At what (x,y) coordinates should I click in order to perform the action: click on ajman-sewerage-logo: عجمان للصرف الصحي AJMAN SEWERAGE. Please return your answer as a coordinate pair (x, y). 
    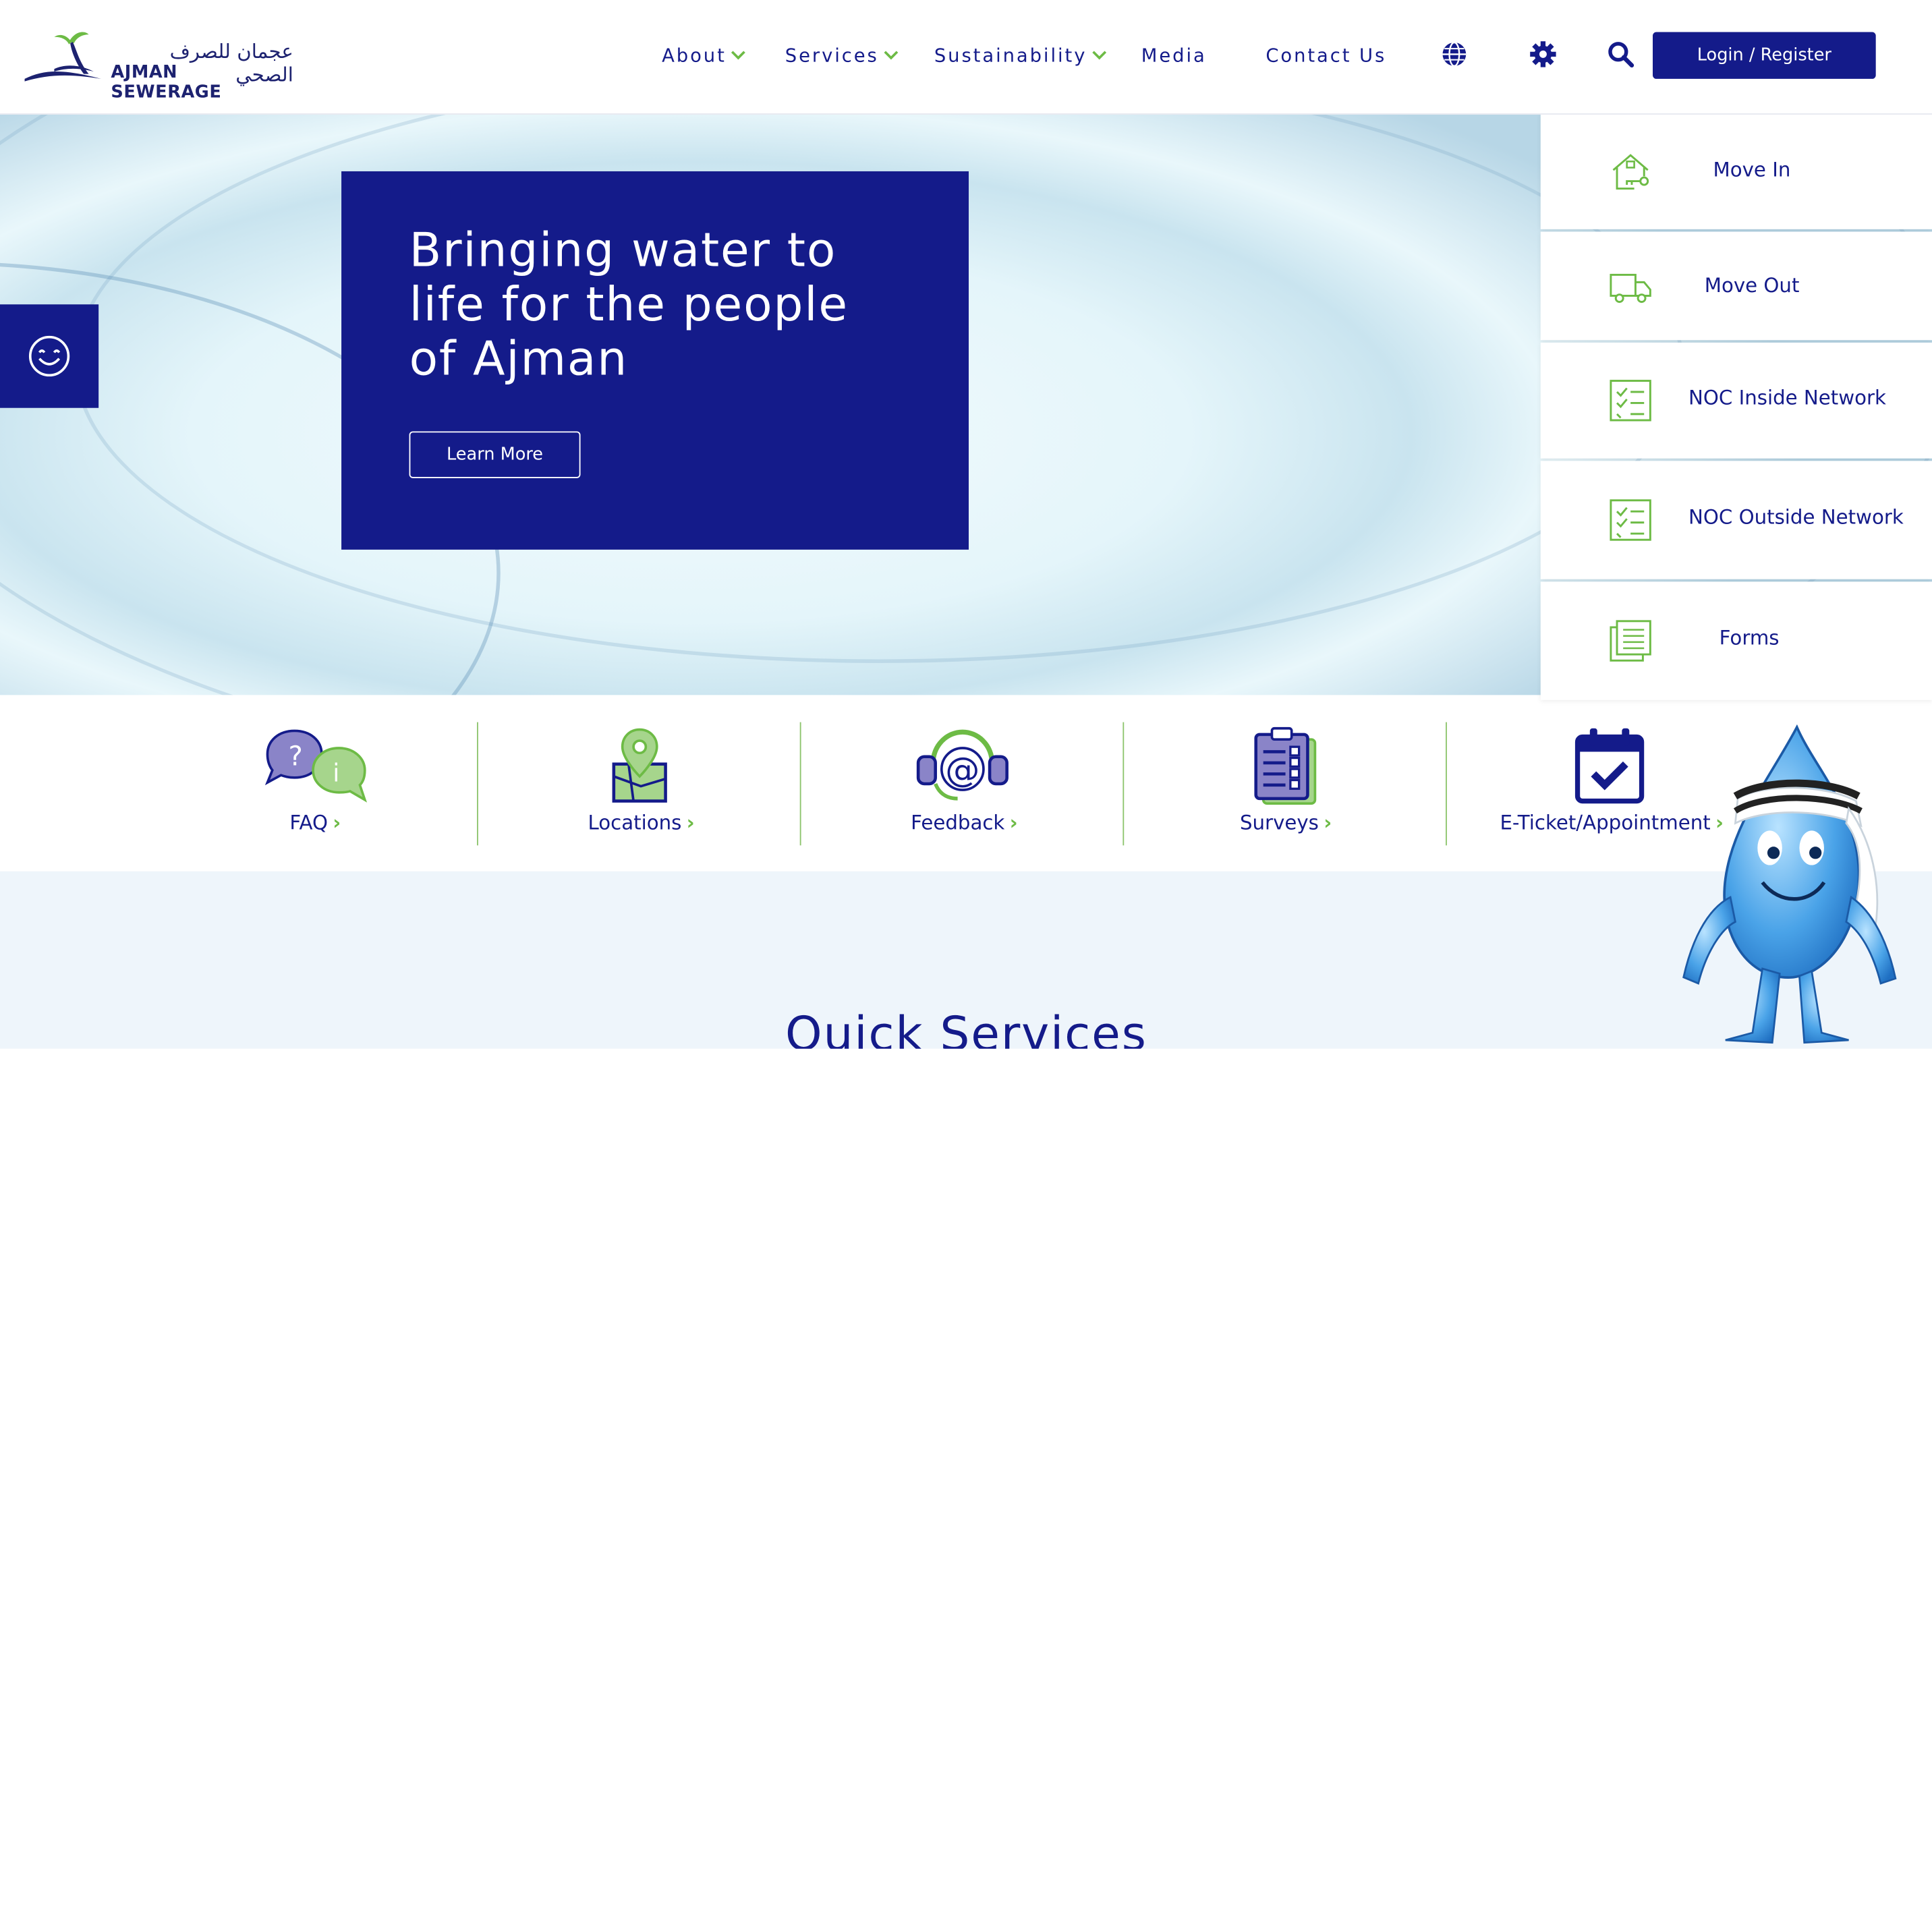
    Looking at the image, I should click on (157, 65).